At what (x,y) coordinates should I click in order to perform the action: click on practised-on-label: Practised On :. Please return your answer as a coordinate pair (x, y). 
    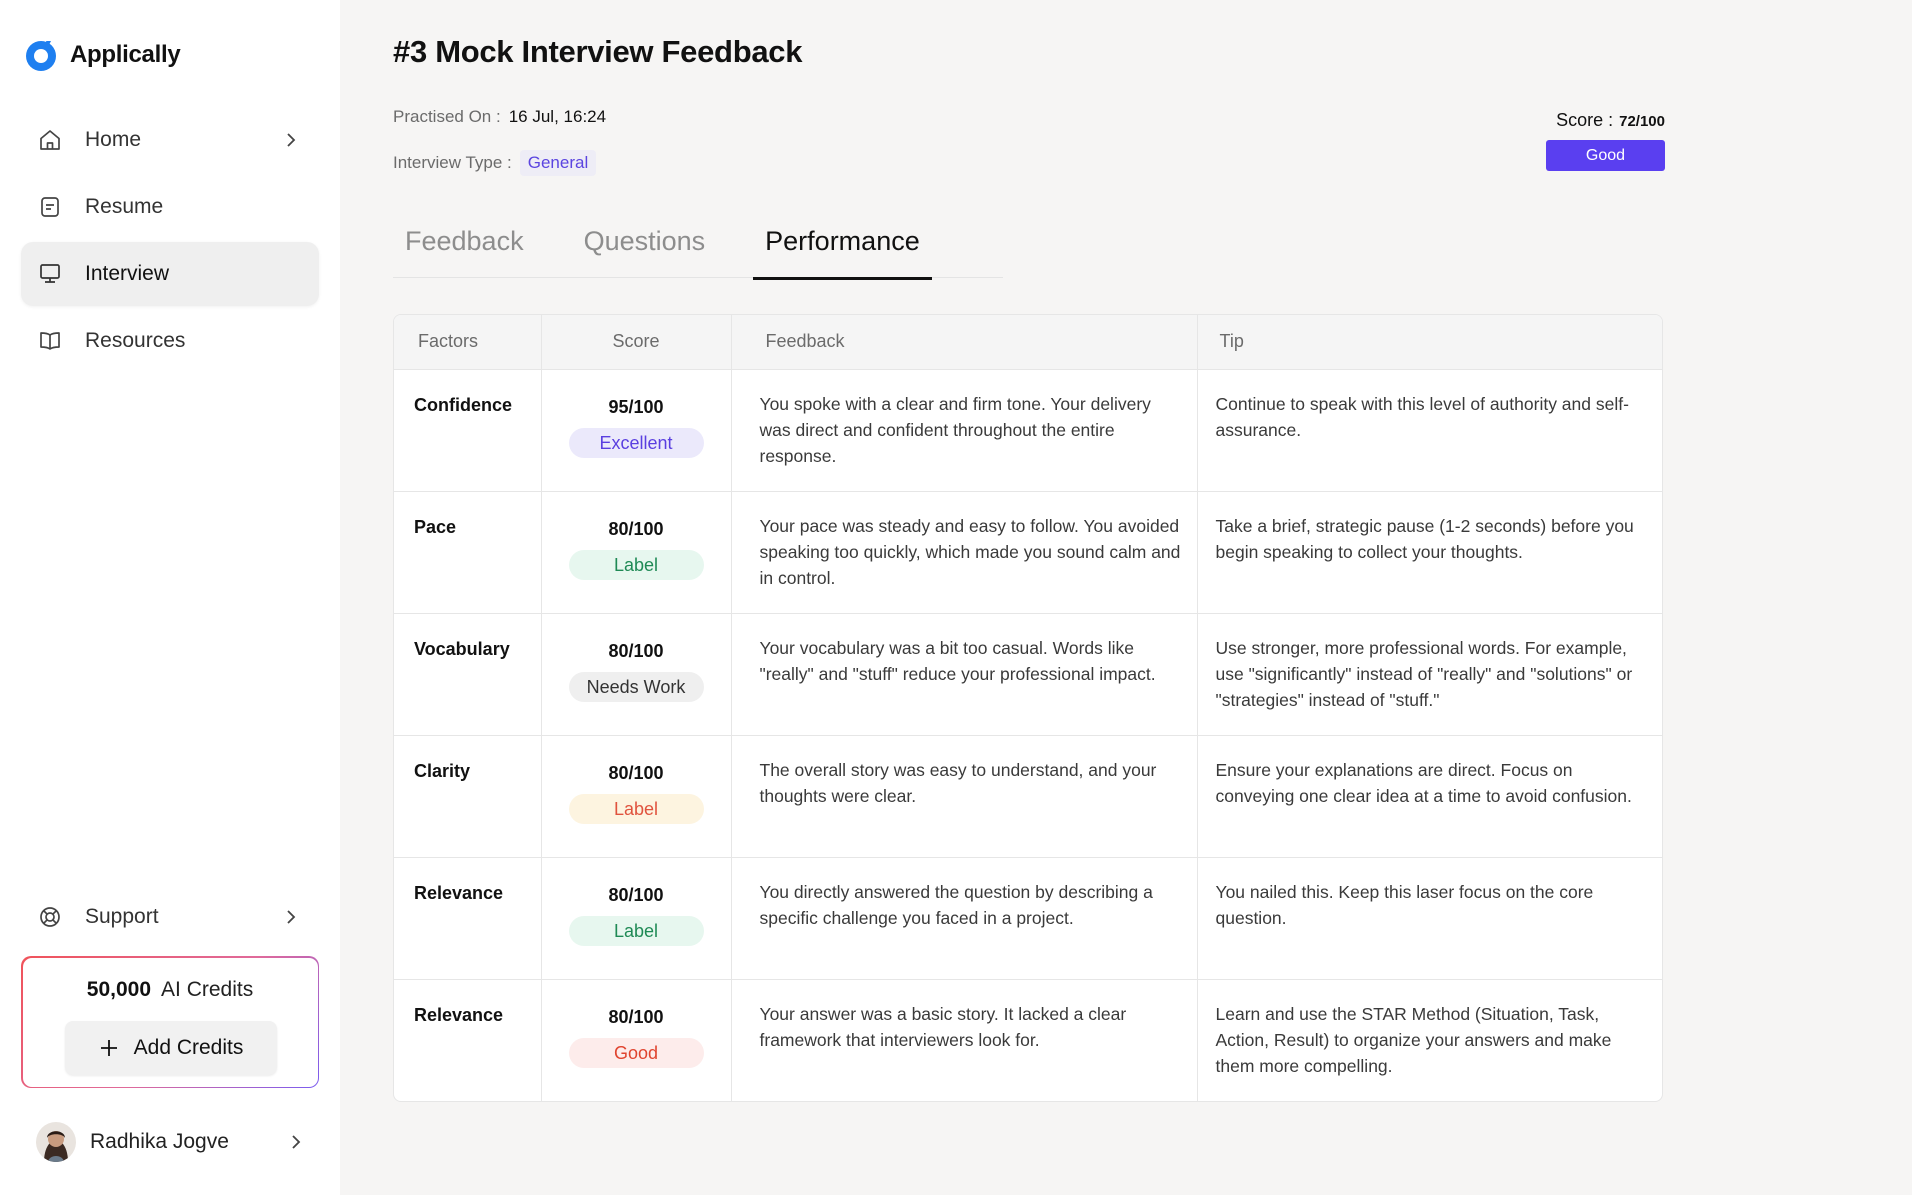
    Looking at the image, I should click on (447, 116).